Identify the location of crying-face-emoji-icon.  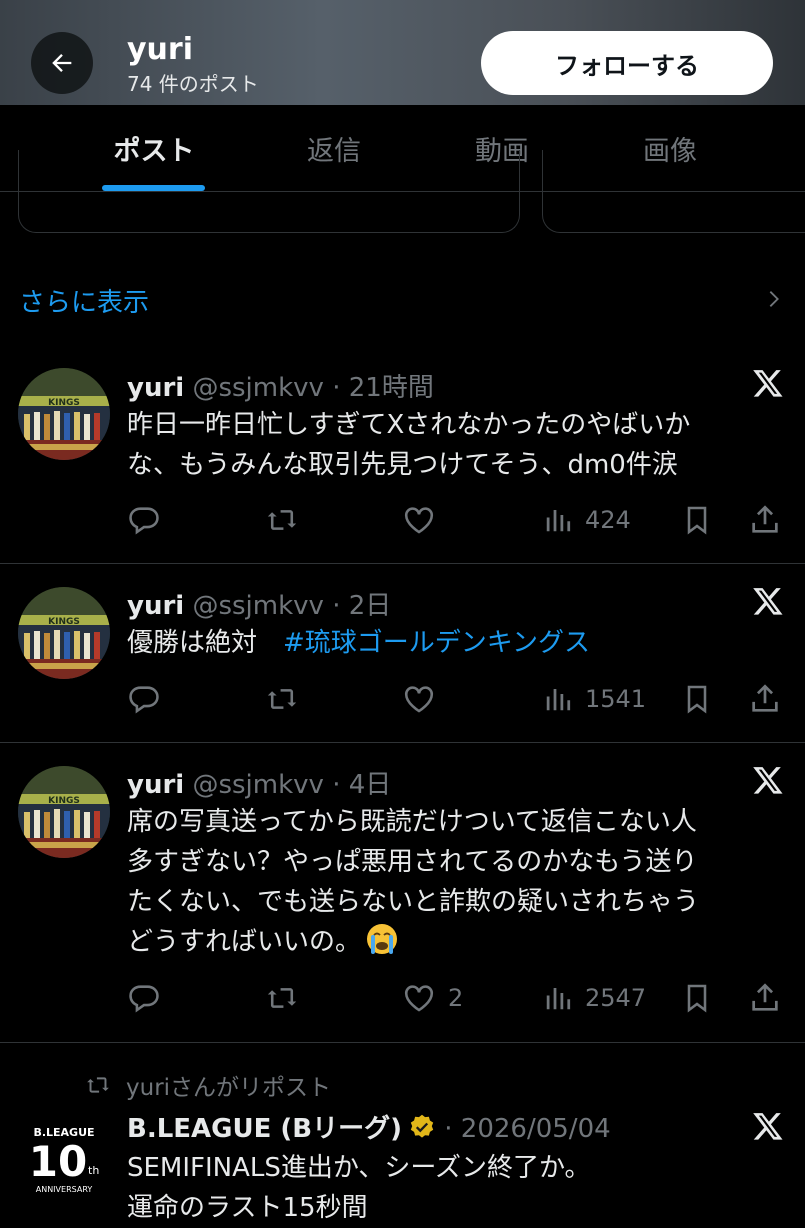
(382, 939).